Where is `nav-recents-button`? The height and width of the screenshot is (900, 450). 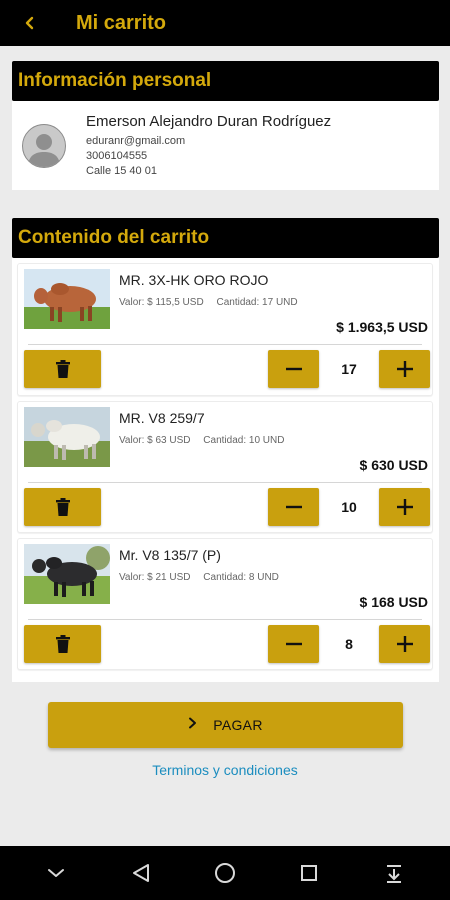
nav-recents-button is located at coordinates (309, 873).